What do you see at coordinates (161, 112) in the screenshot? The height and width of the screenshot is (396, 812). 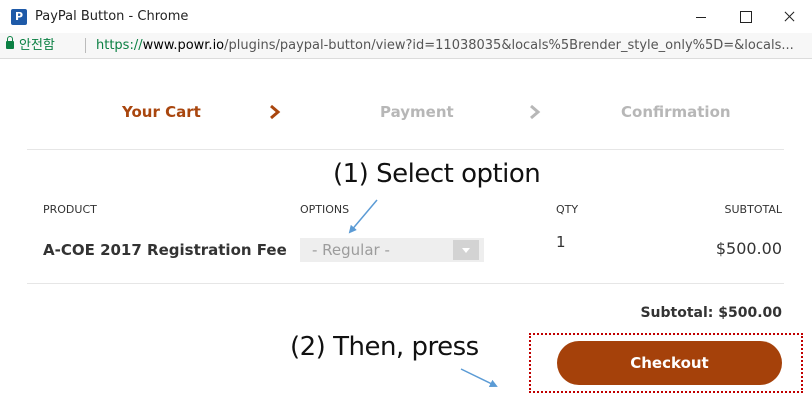 I see `step-your-cart: Your Cart` at bounding box center [161, 112].